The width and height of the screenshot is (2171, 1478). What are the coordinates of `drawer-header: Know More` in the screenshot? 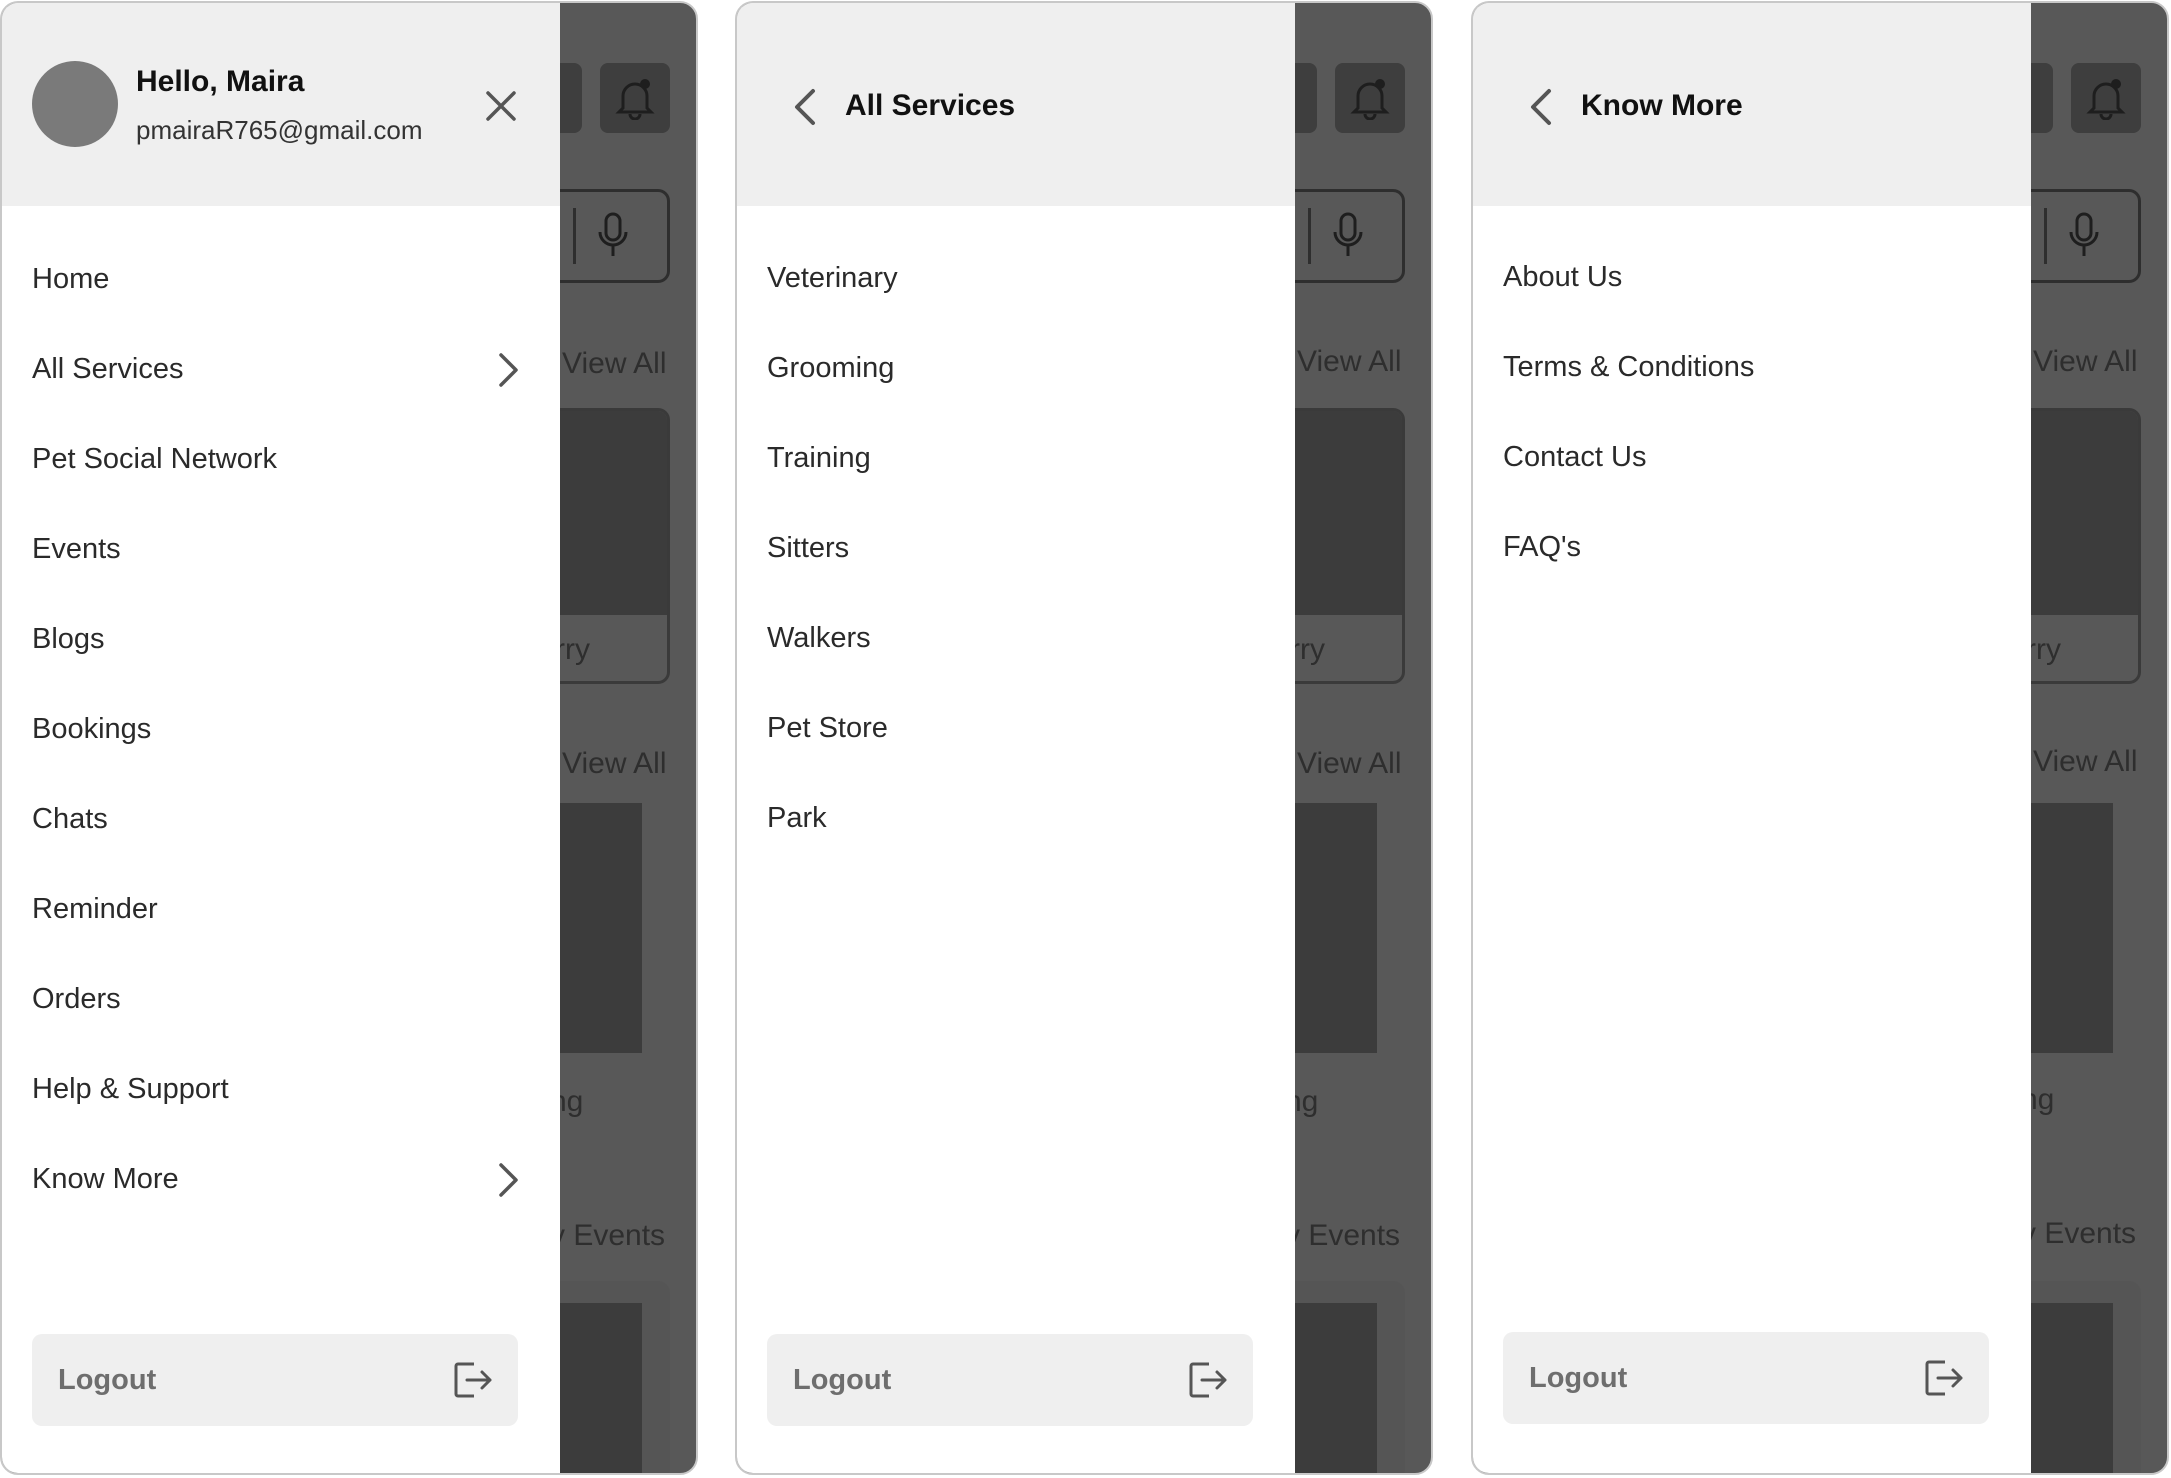 It's located at (1752, 104).